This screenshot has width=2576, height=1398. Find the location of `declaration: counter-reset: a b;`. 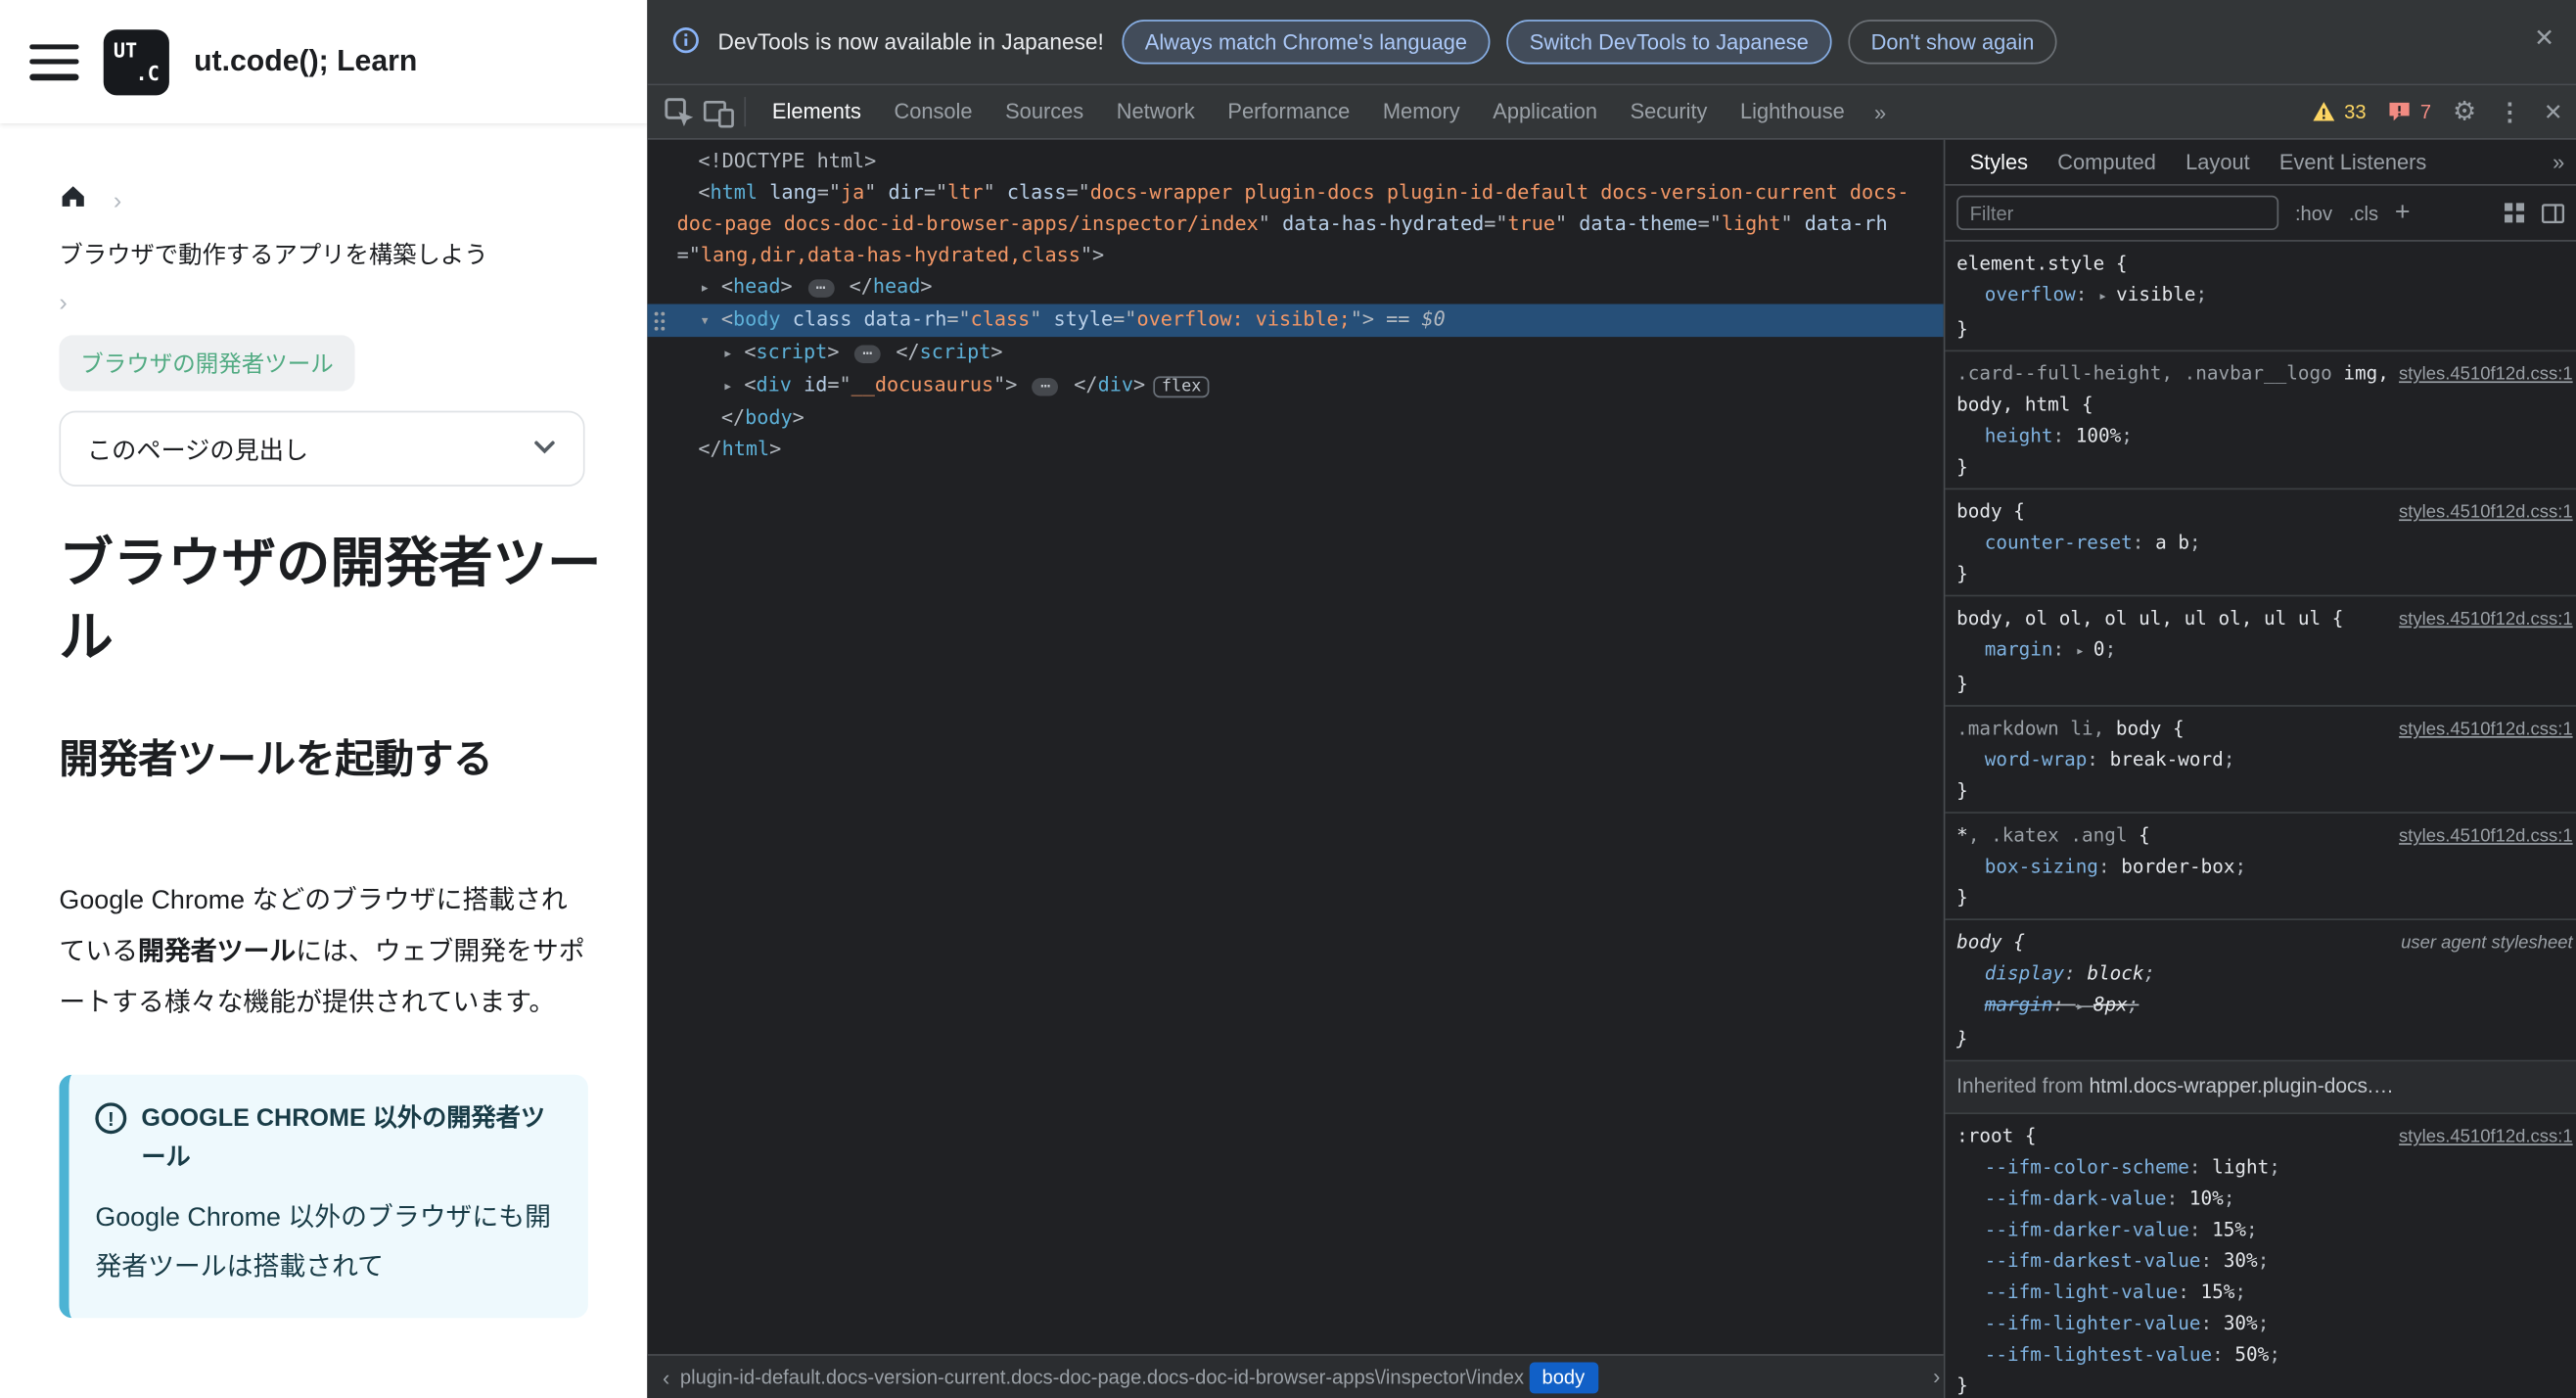

declaration: counter-reset: a b; is located at coordinates (2263, 543).